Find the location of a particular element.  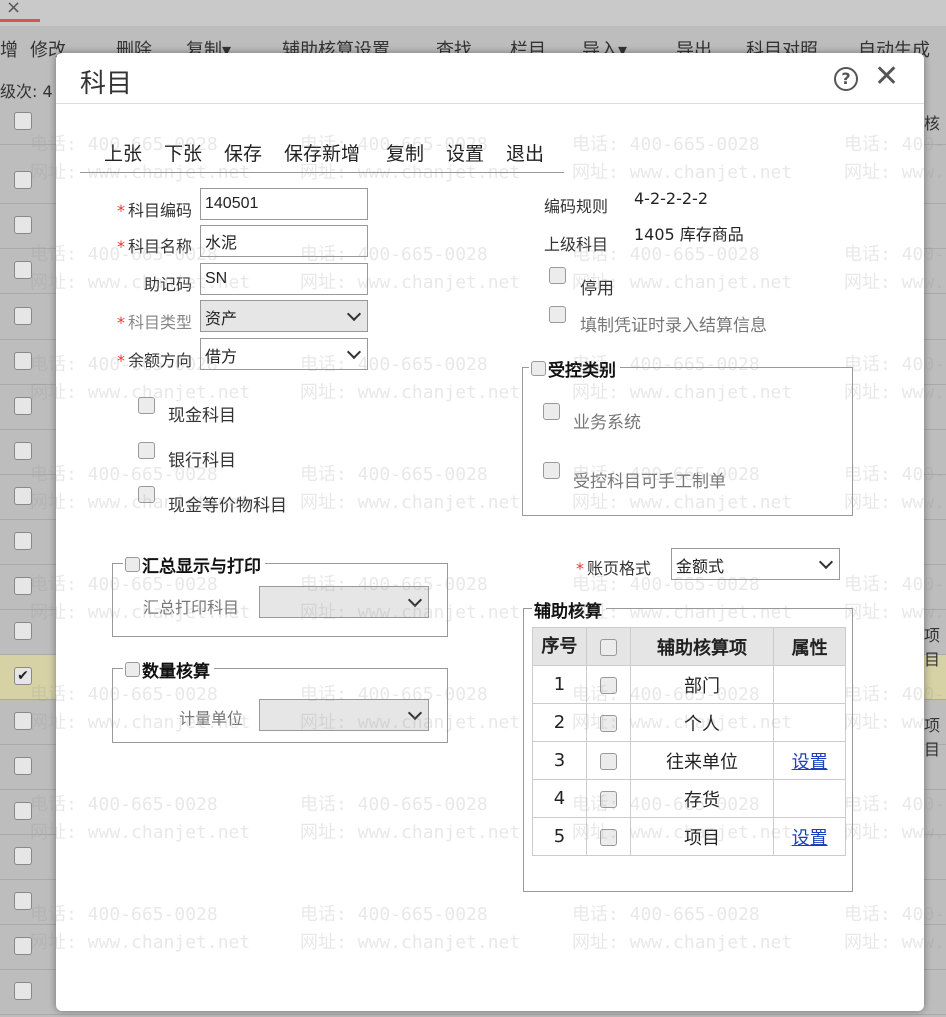

table-row: 3 往来单位 设置 is located at coordinates (689, 760).